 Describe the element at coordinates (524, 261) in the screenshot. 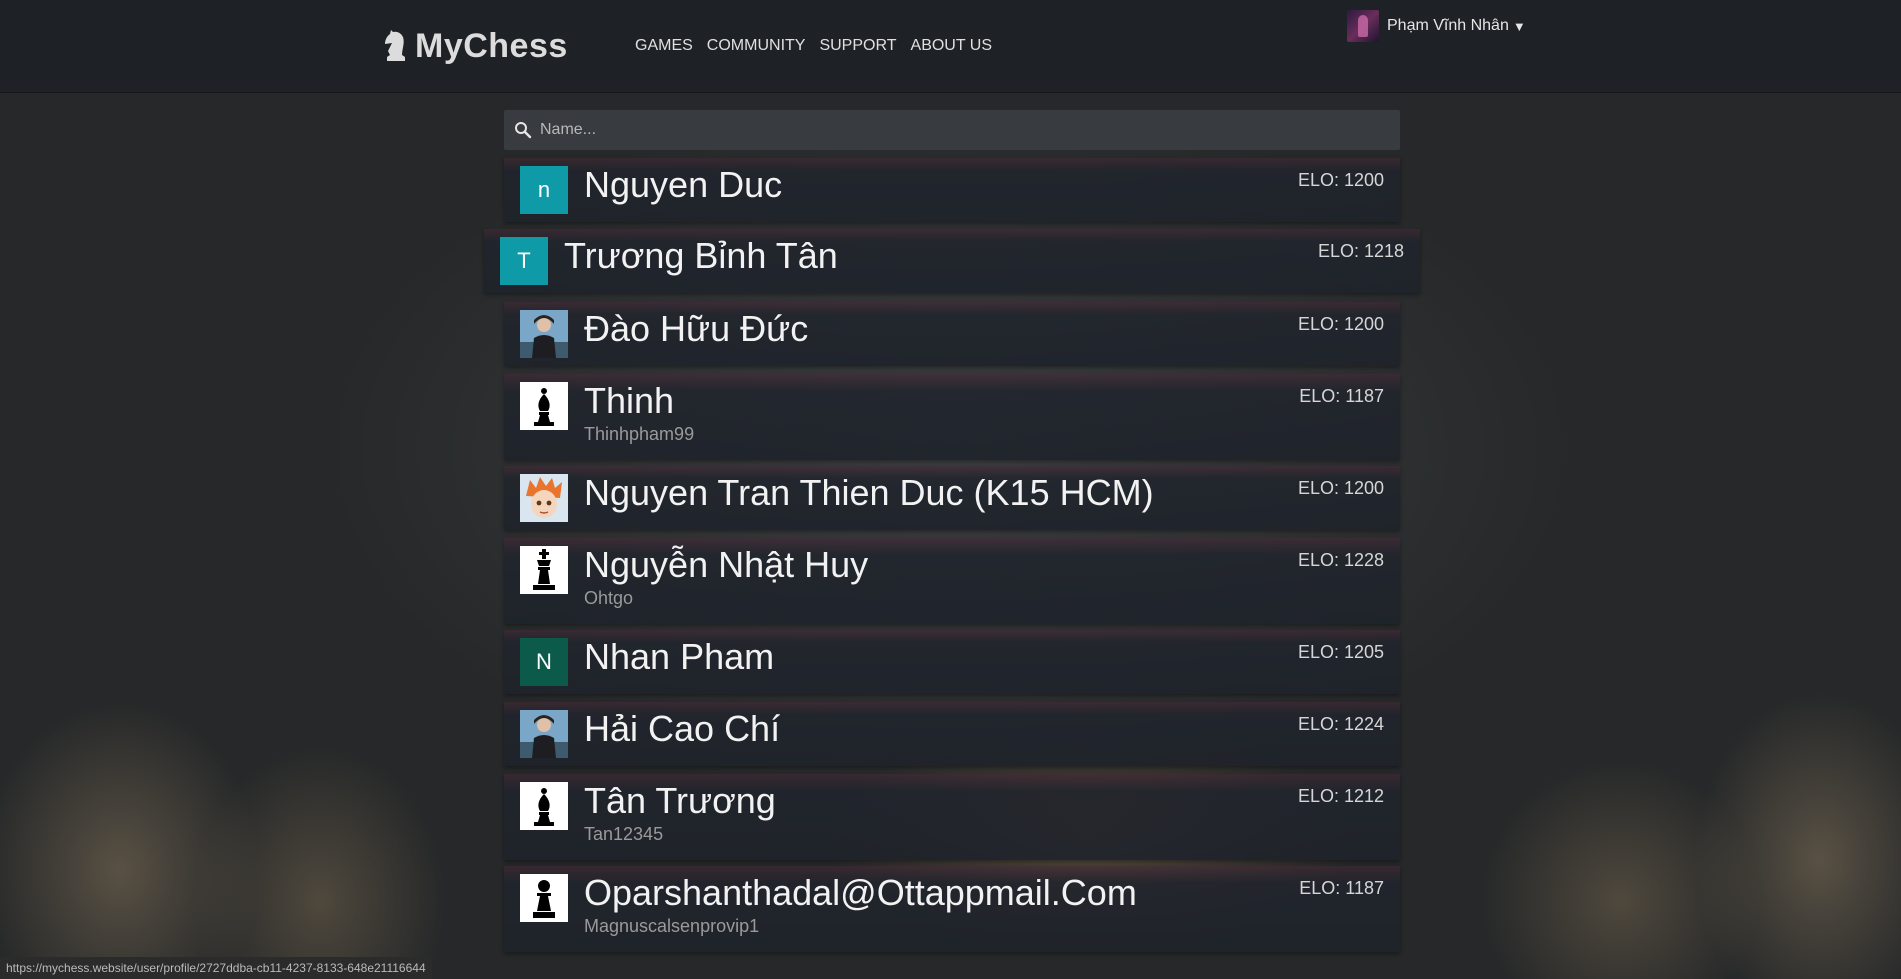

I see `player-avatar: T` at that location.